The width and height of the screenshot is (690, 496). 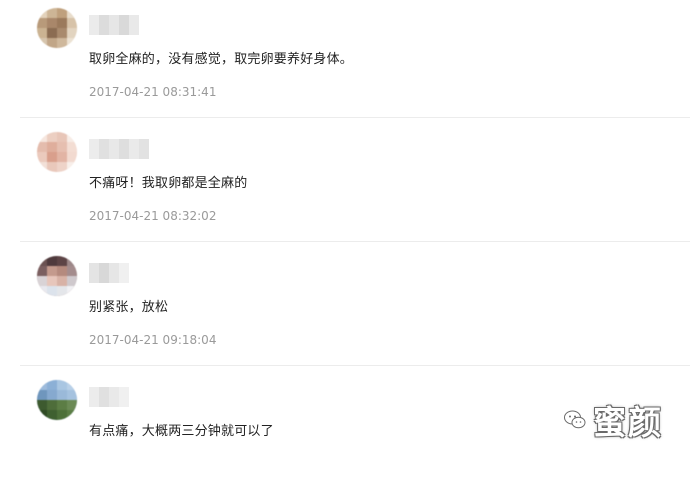 I want to click on comment-text: 不痛呀！我取卵都是全麻的, so click(x=168, y=183).